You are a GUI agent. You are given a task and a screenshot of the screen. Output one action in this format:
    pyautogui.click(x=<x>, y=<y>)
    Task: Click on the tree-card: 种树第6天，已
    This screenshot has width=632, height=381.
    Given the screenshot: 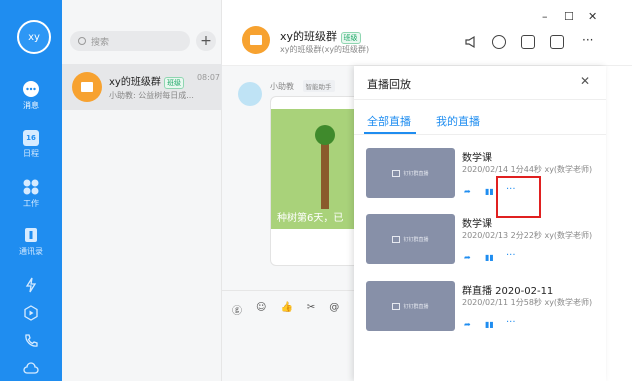 What is the action you would take?
    pyautogui.click(x=315, y=181)
    